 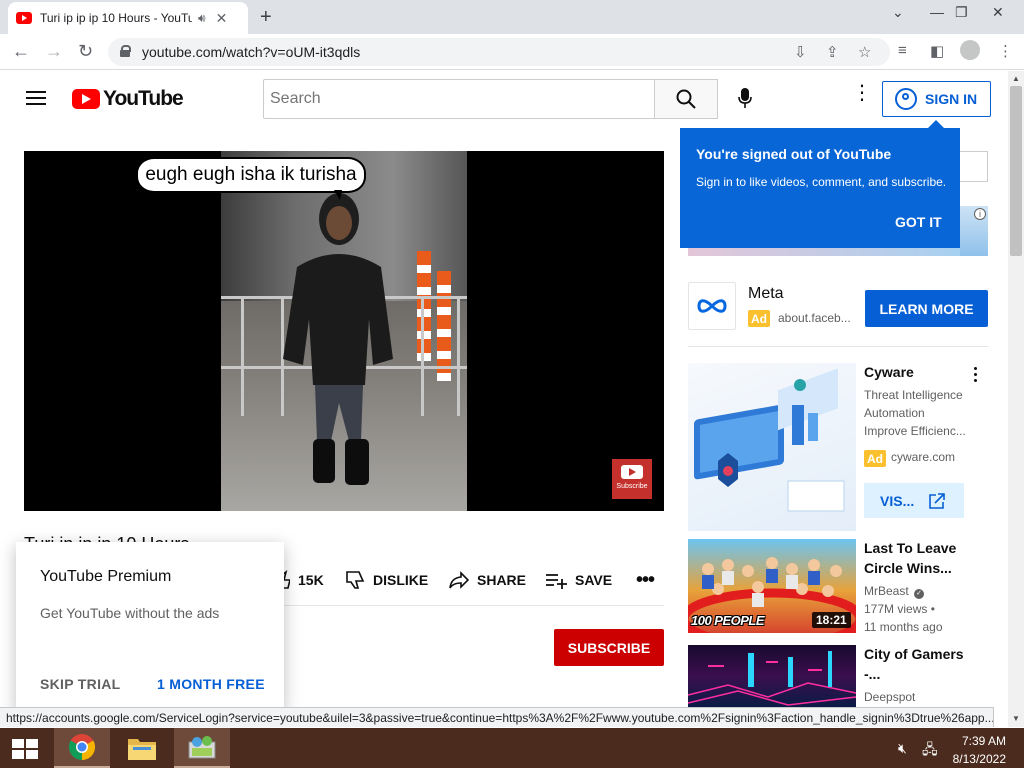 What do you see at coordinates (759, 318) in the screenshot?
I see `ad-badge: Ad` at bounding box center [759, 318].